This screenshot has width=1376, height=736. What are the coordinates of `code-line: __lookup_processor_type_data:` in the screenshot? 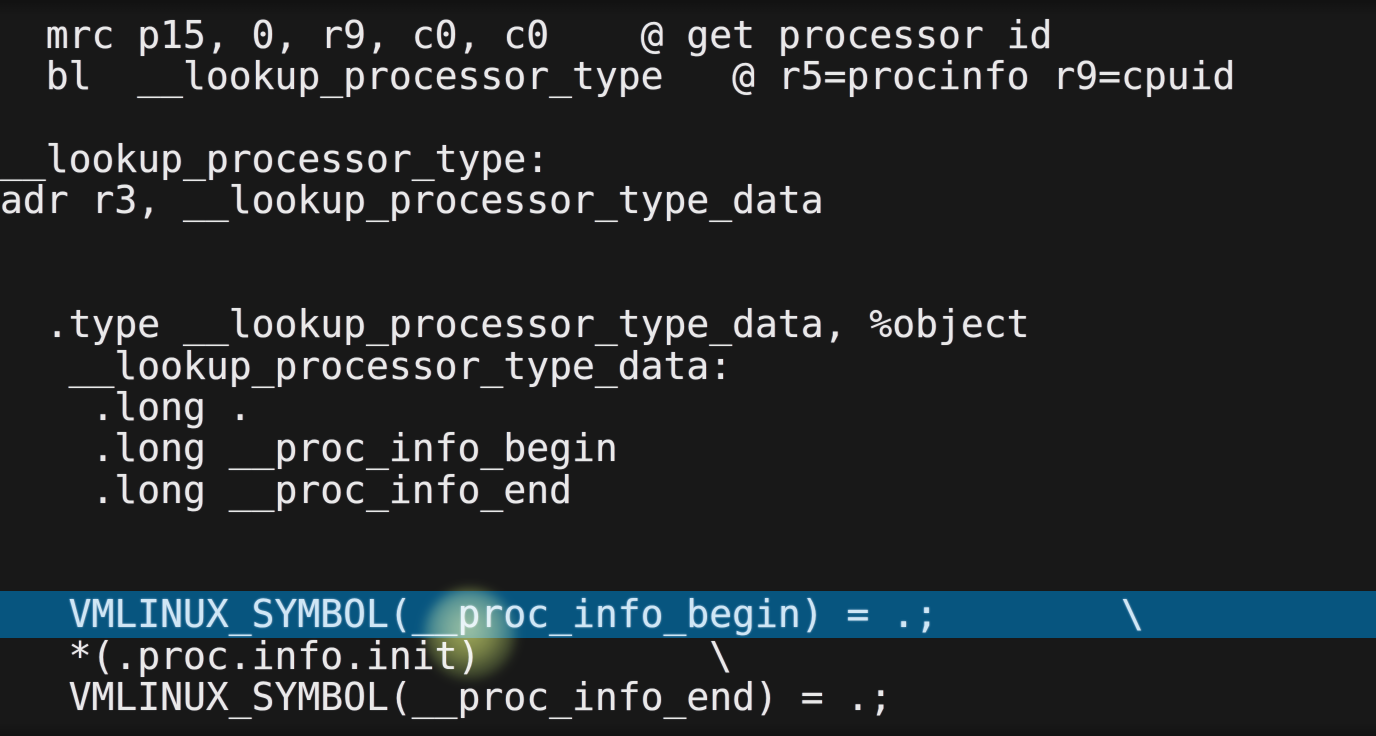 It's located at (688, 366).